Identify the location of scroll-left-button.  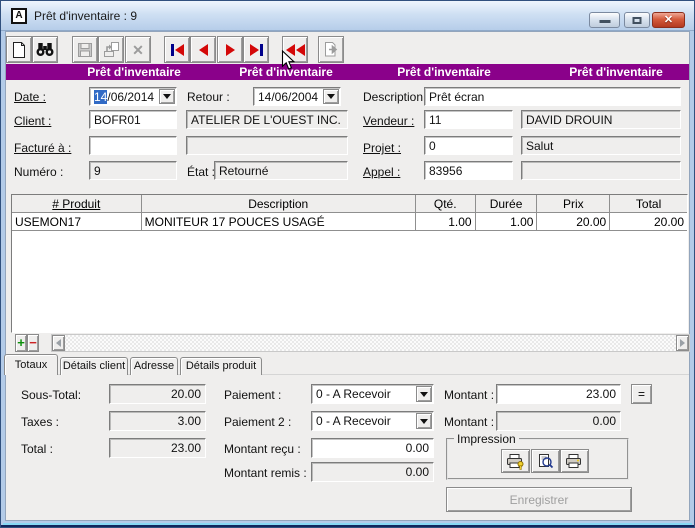
(58, 343).